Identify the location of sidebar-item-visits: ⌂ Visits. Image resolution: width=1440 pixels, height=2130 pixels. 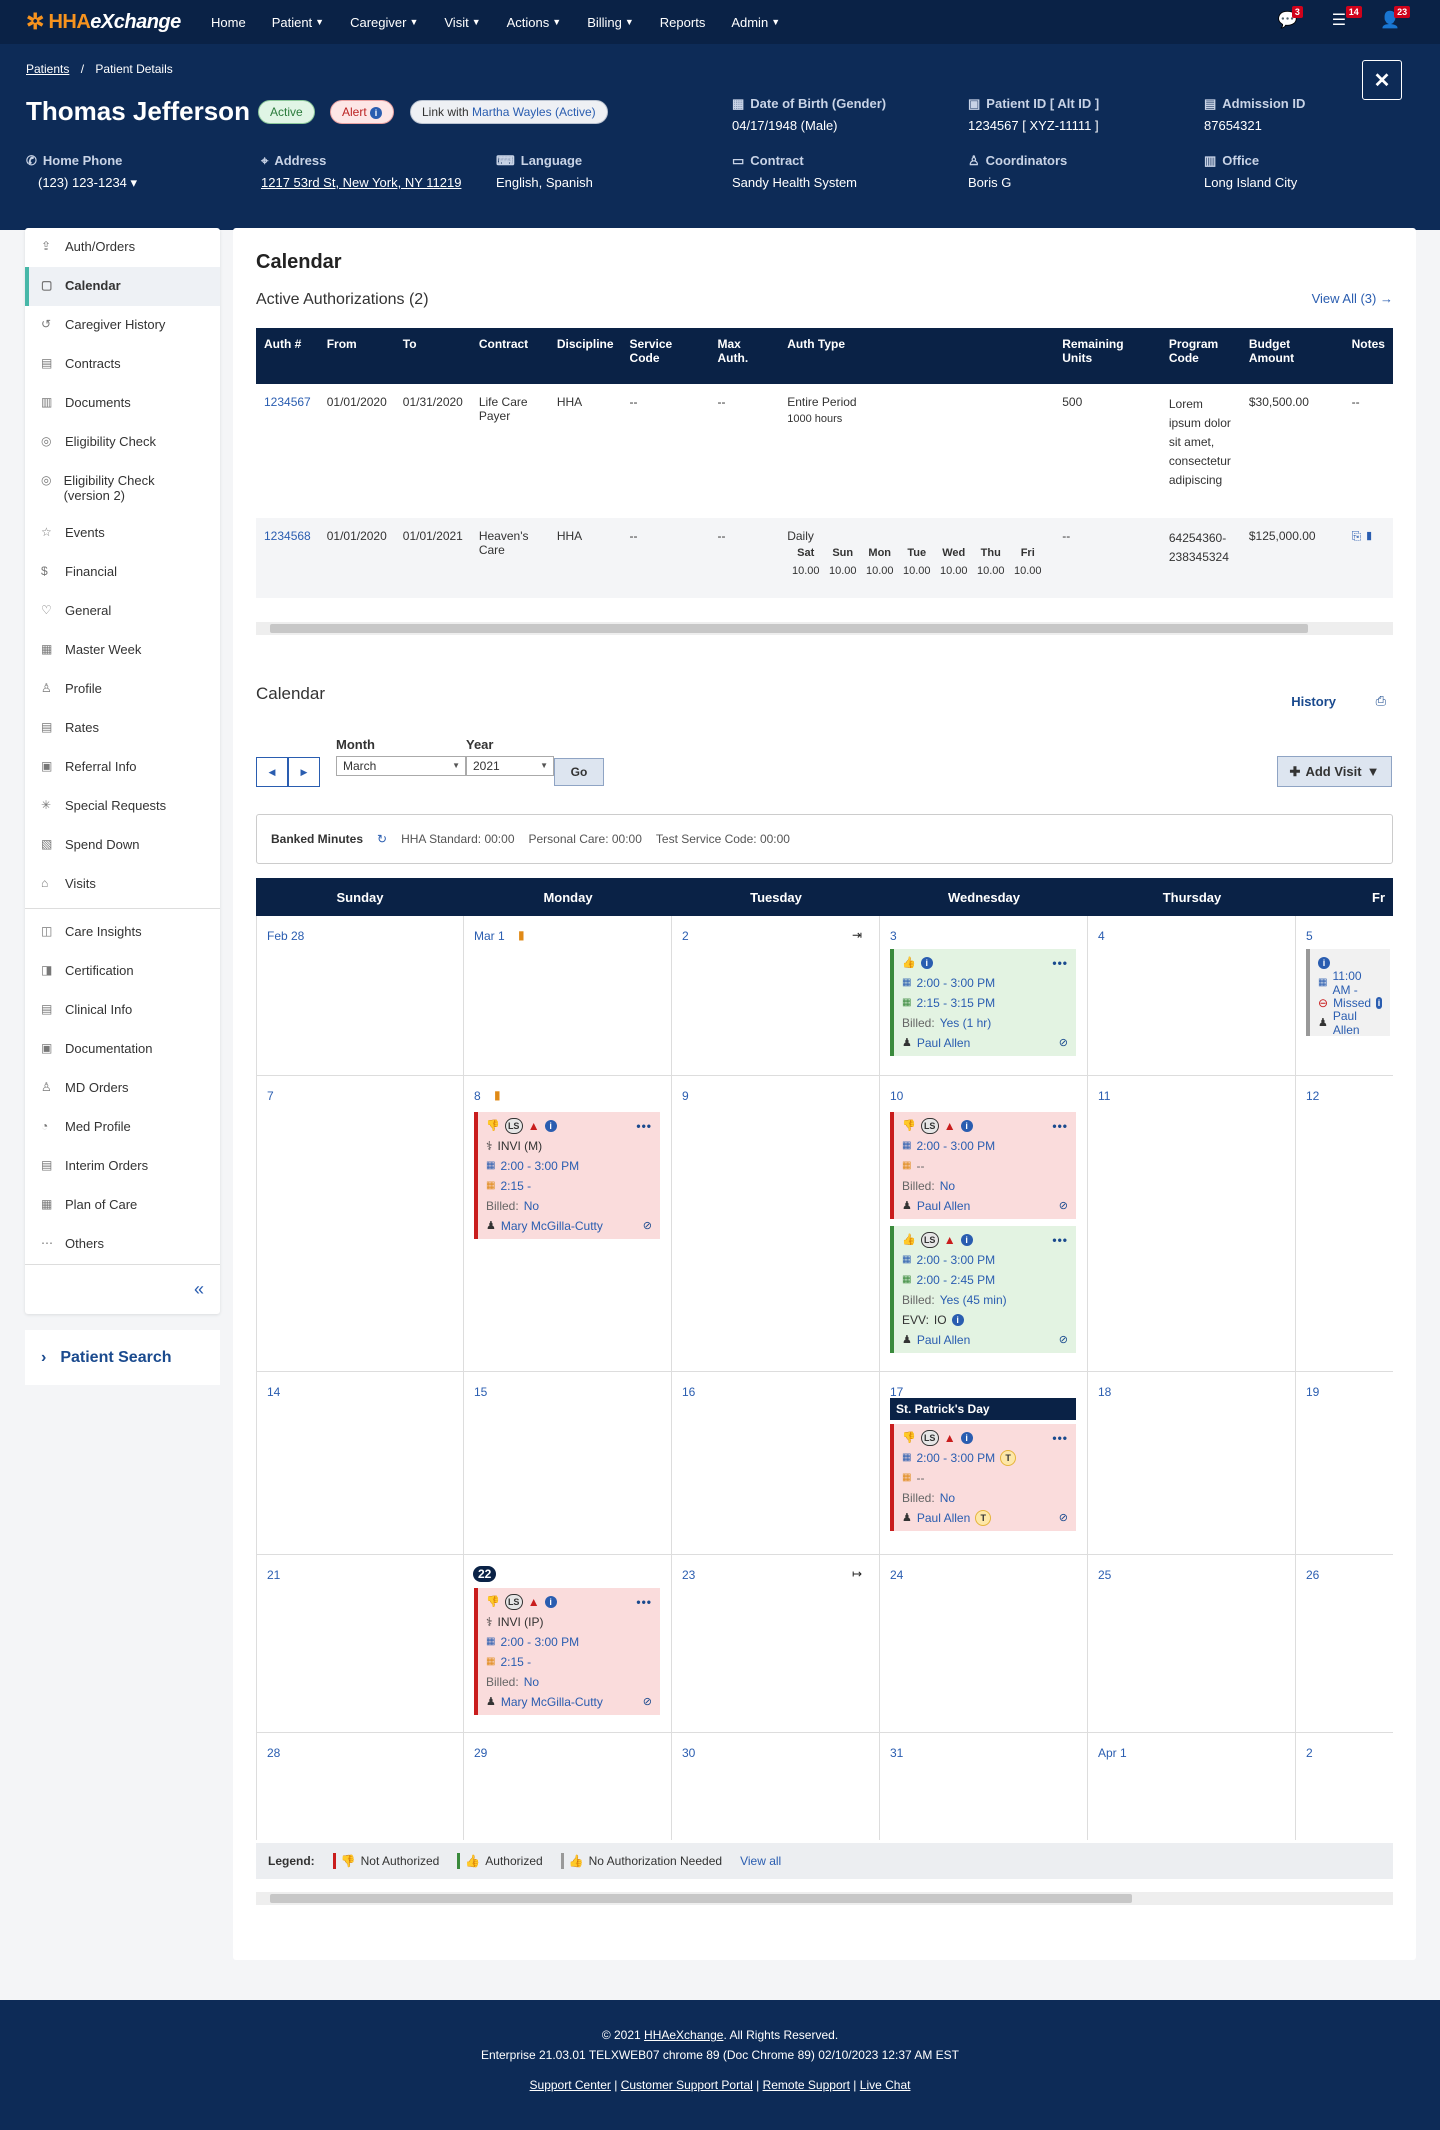
(122, 884).